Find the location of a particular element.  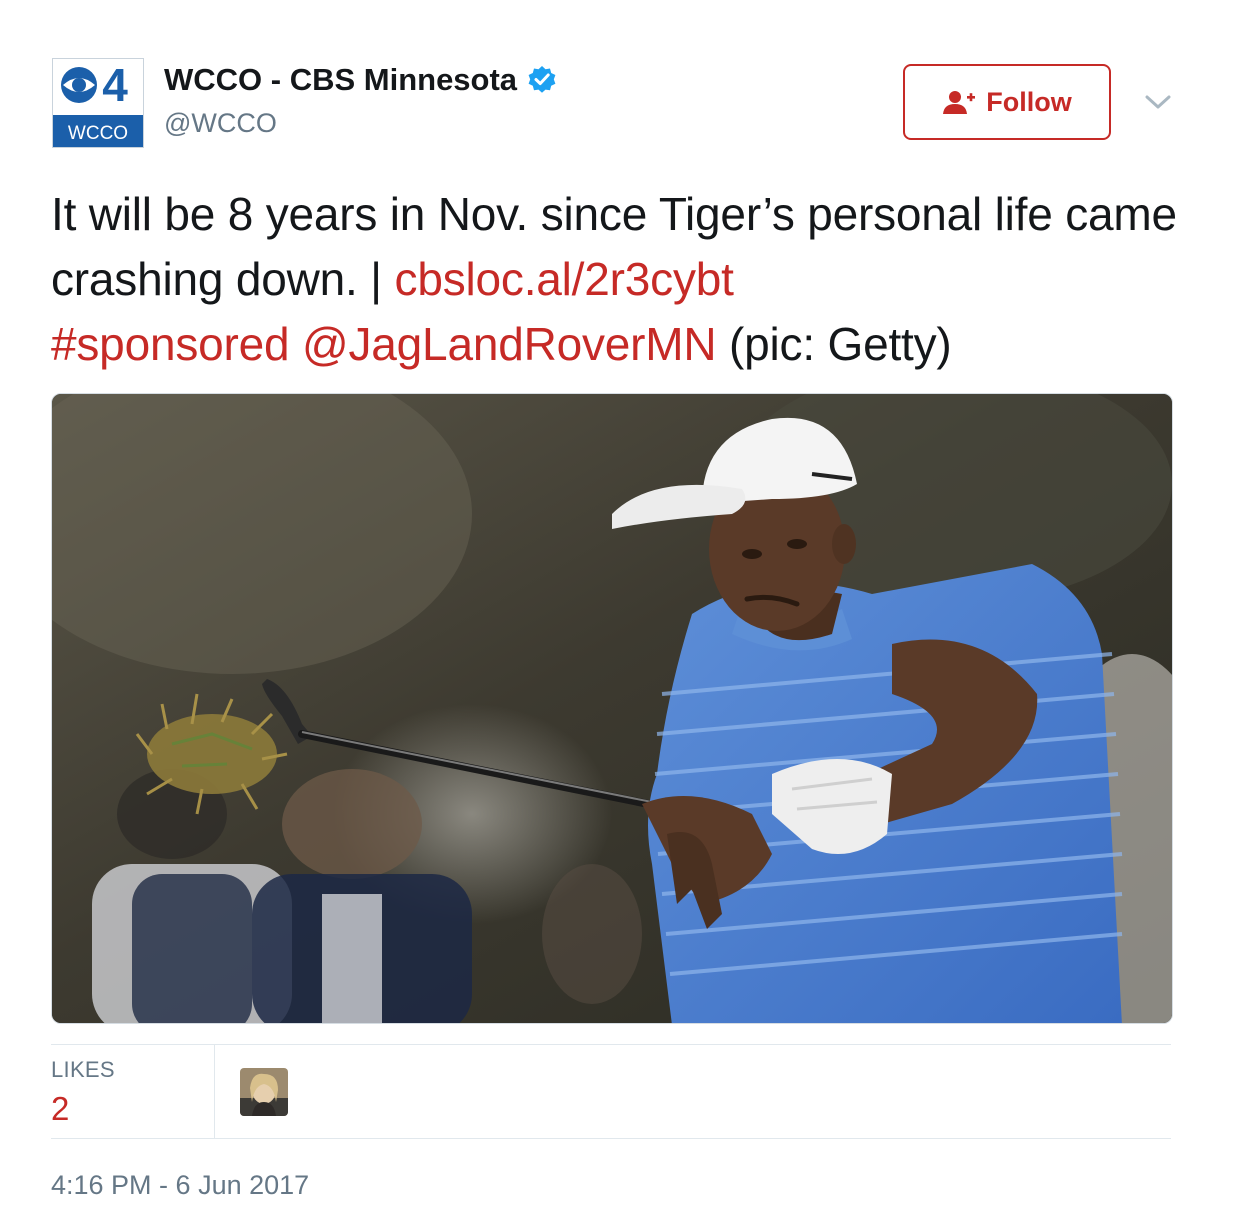

tweet-mention: @JagLandRoverMN is located at coordinates (509, 344).